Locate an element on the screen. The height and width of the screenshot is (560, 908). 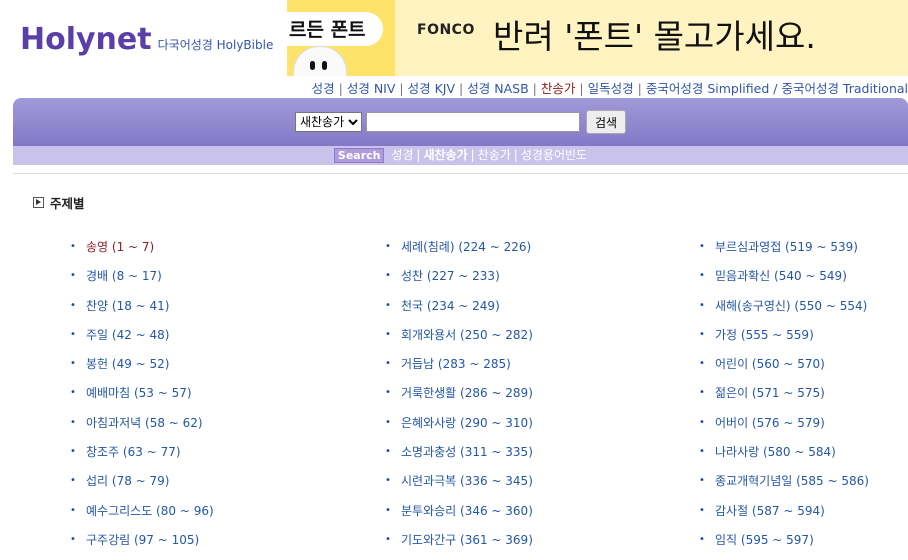
topic-list-item: • 찬양 (18 ~ 41) is located at coordinates (142, 311).